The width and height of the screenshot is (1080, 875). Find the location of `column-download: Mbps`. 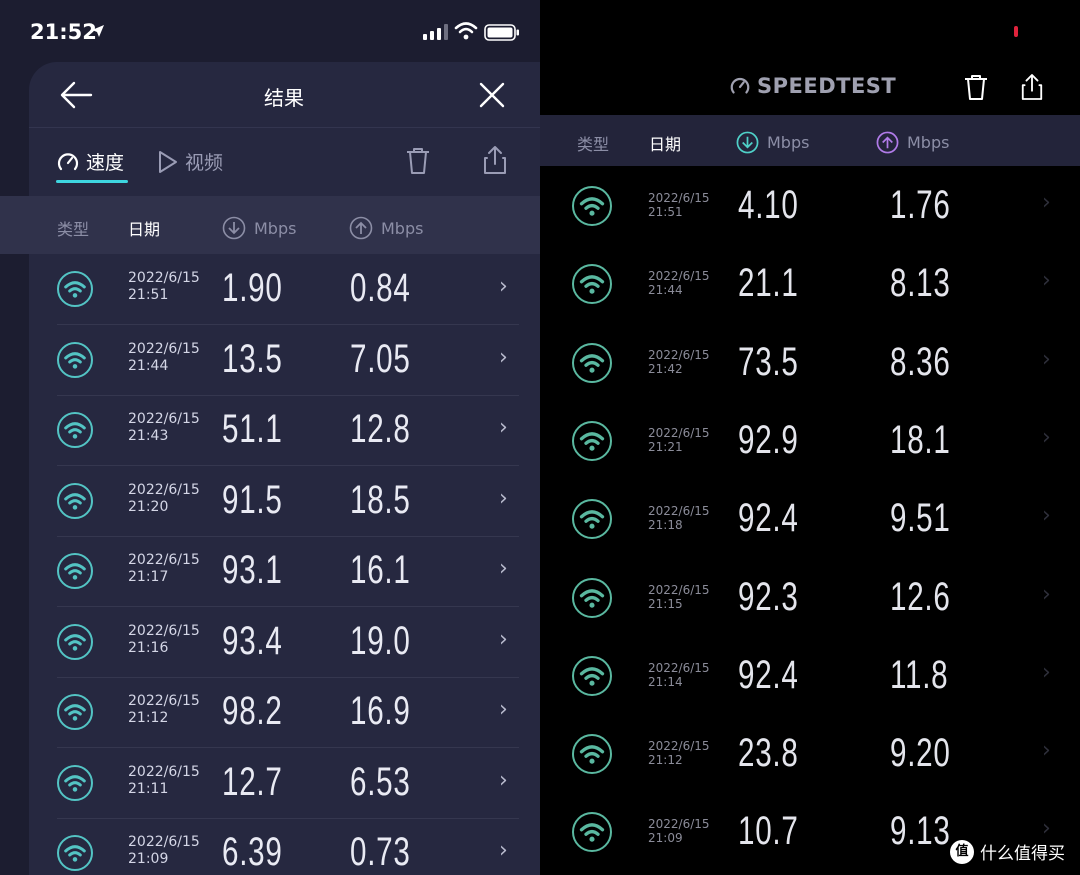

column-download: Mbps is located at coordinates (772, 142).